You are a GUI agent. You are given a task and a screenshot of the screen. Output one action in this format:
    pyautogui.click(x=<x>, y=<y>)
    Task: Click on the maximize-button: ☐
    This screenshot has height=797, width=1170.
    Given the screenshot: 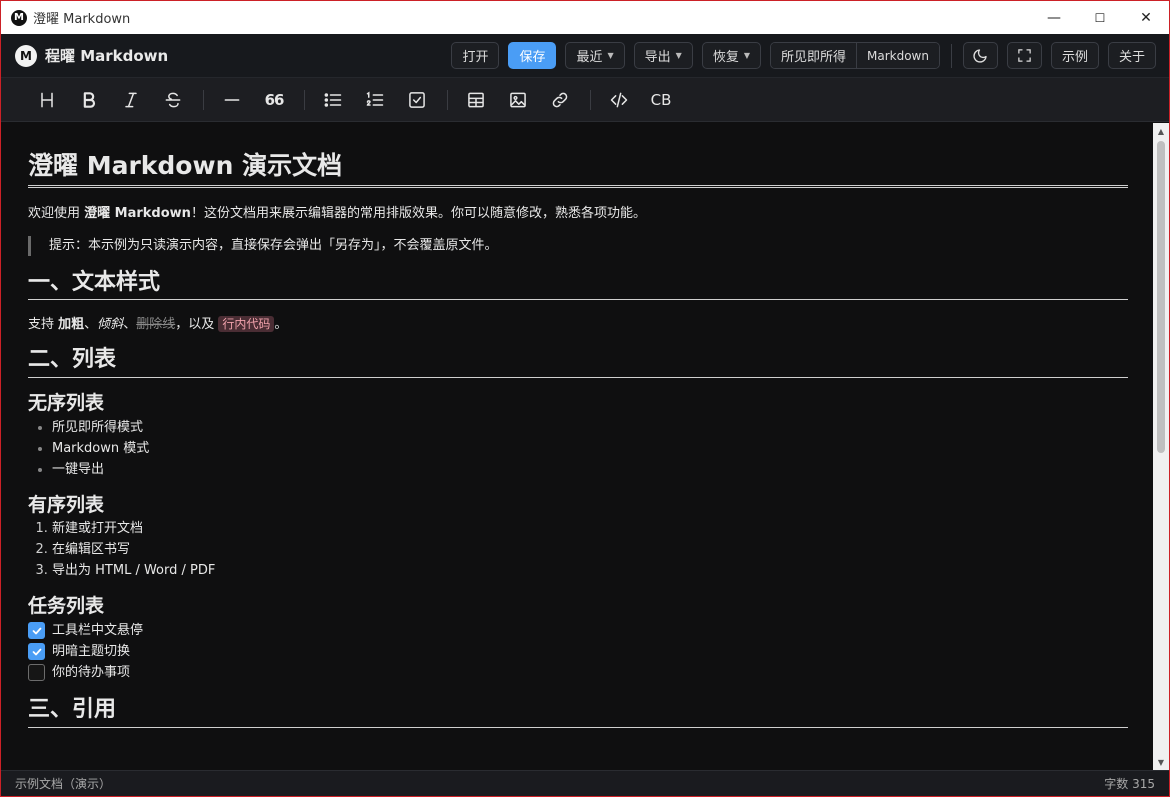 What is the action you would take?
    pyautogui.click(x=1100, y=17)
    